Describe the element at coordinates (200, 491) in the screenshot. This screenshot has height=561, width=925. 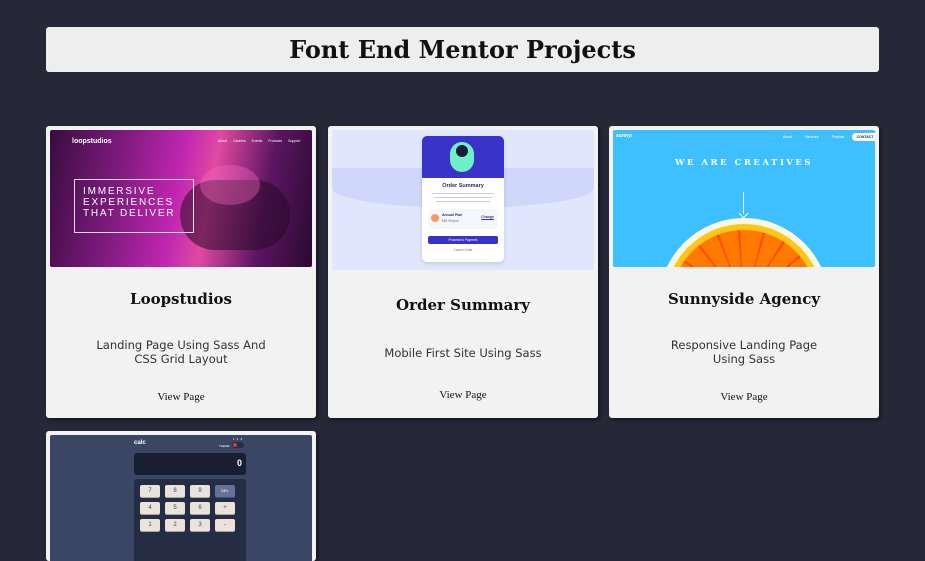
I see `key-9: 9` at that location.